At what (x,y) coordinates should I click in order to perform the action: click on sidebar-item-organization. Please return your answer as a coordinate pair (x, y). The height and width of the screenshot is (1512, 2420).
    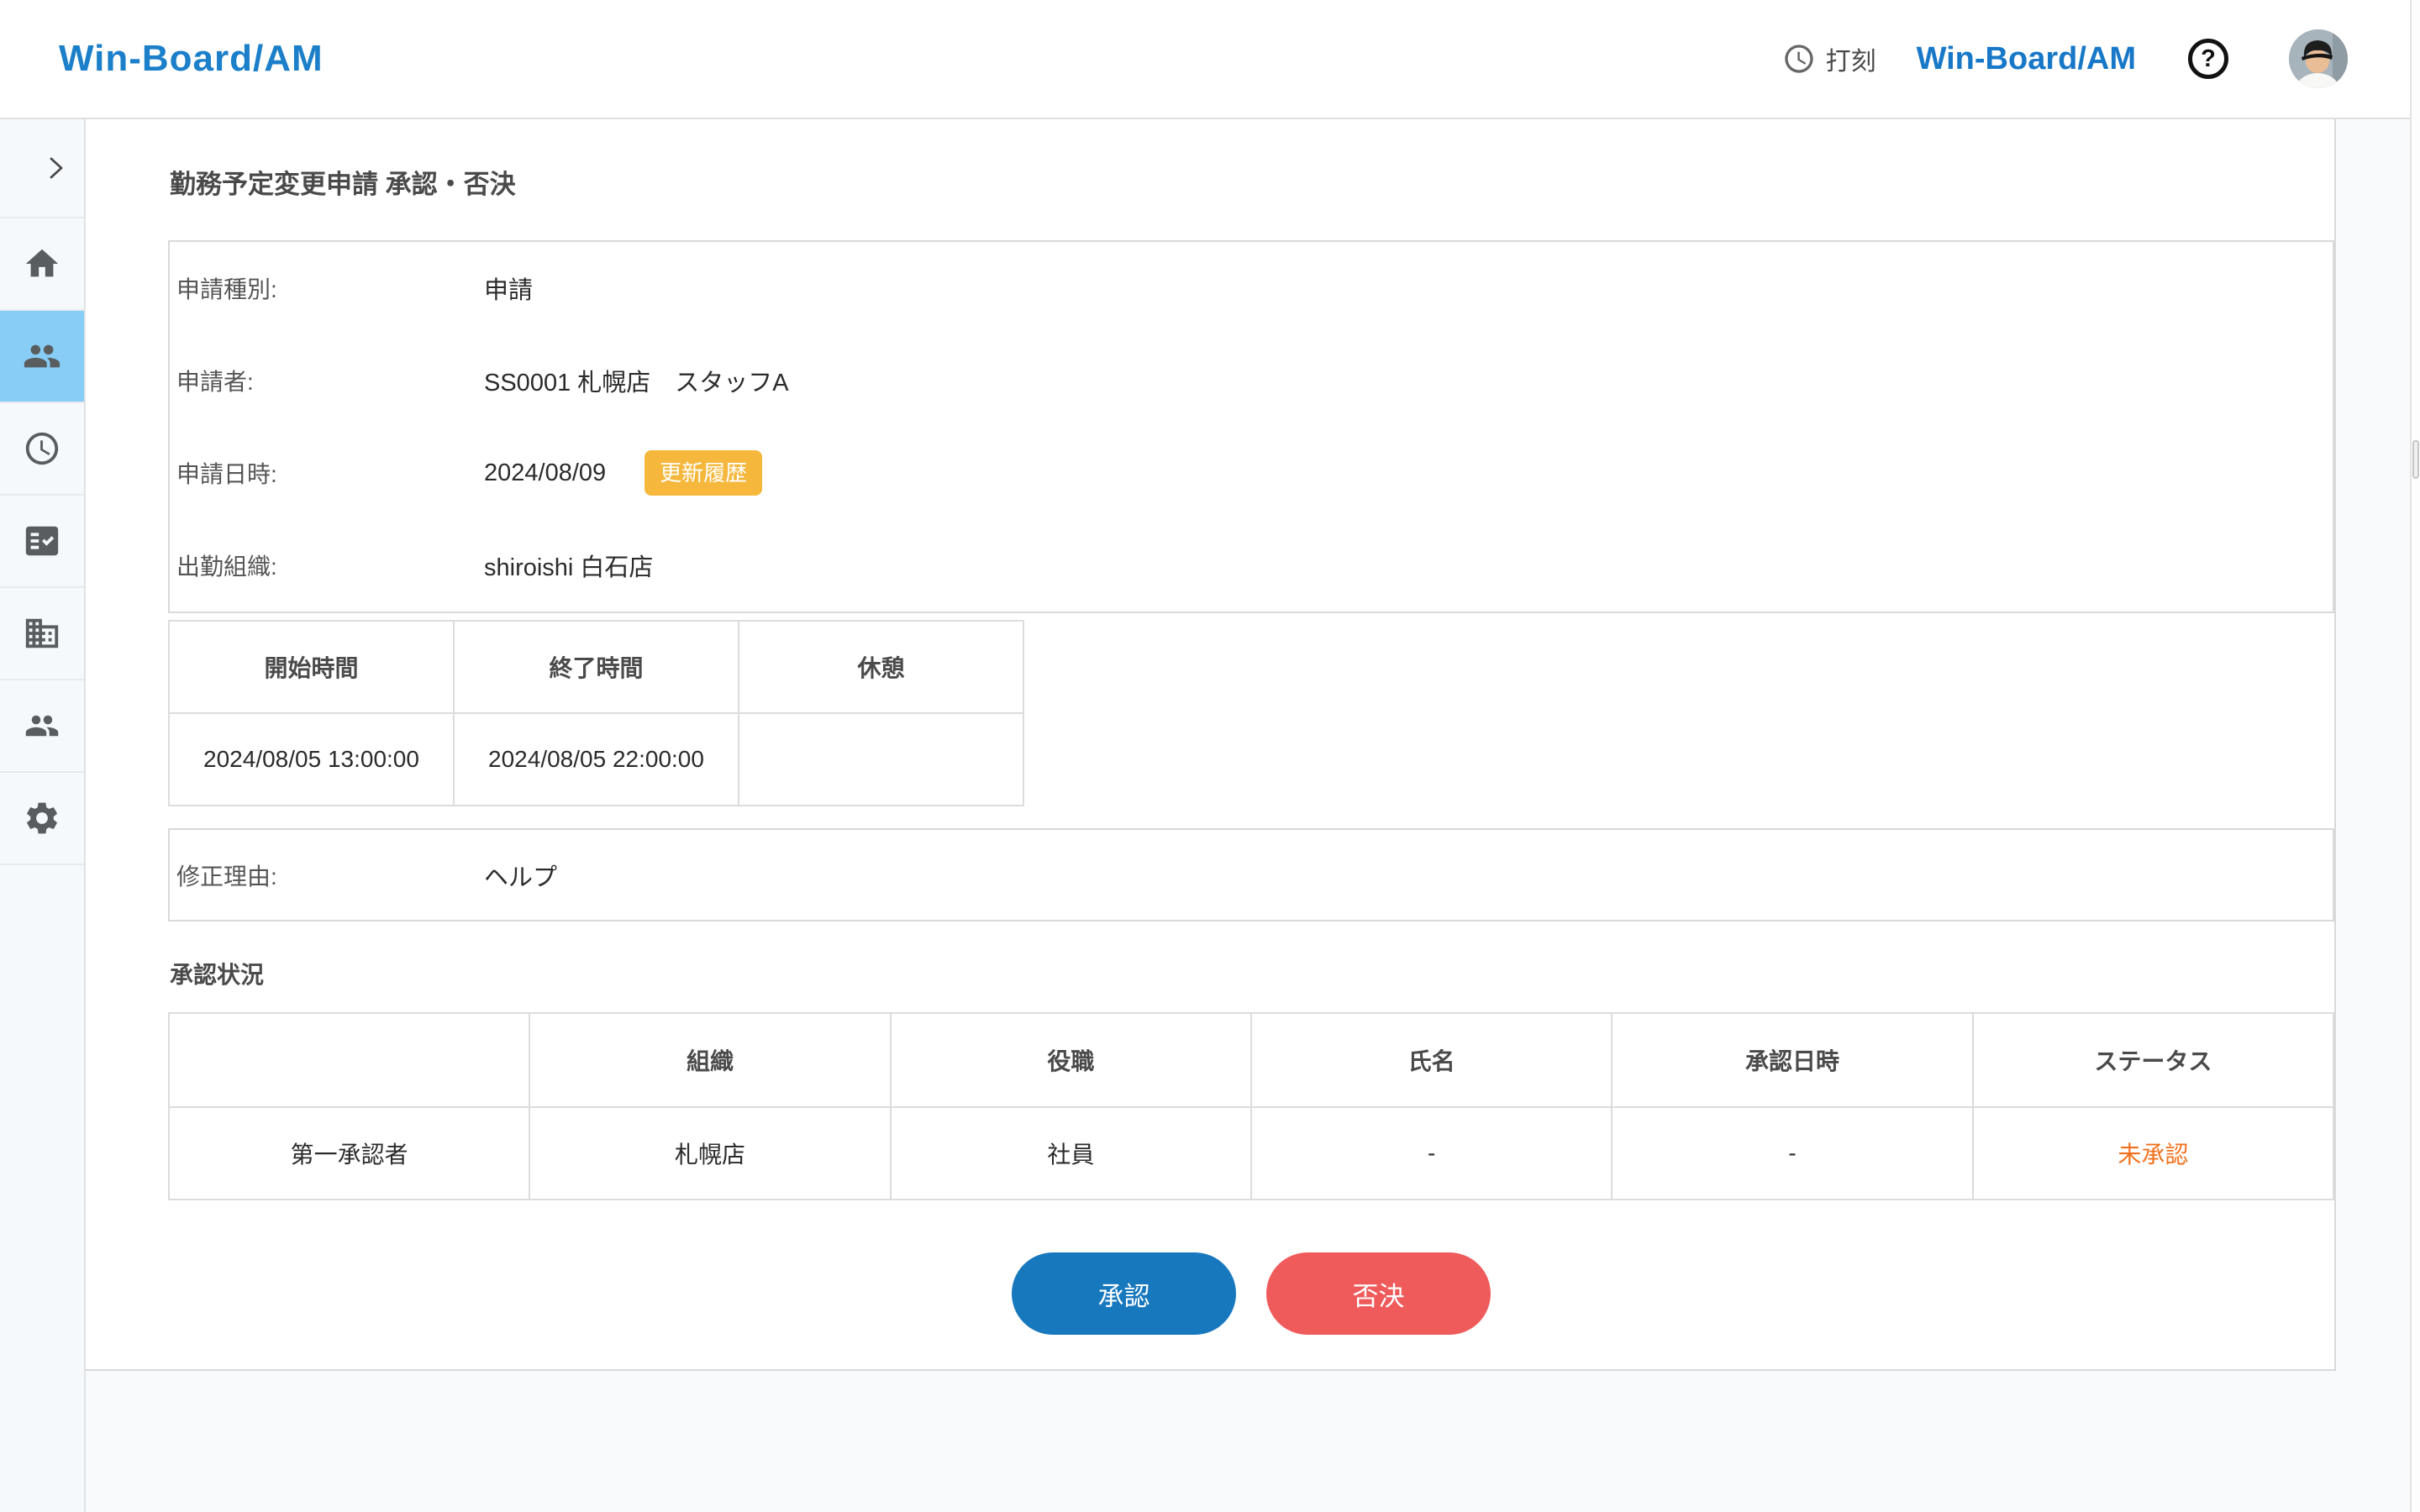
    Looking at the image, I should click on (42, 634).